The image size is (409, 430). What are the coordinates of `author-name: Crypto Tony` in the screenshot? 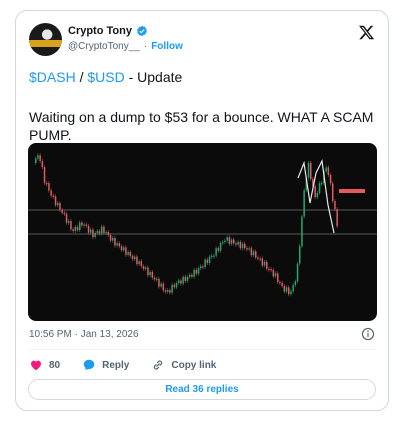 It's located at (100, 31).